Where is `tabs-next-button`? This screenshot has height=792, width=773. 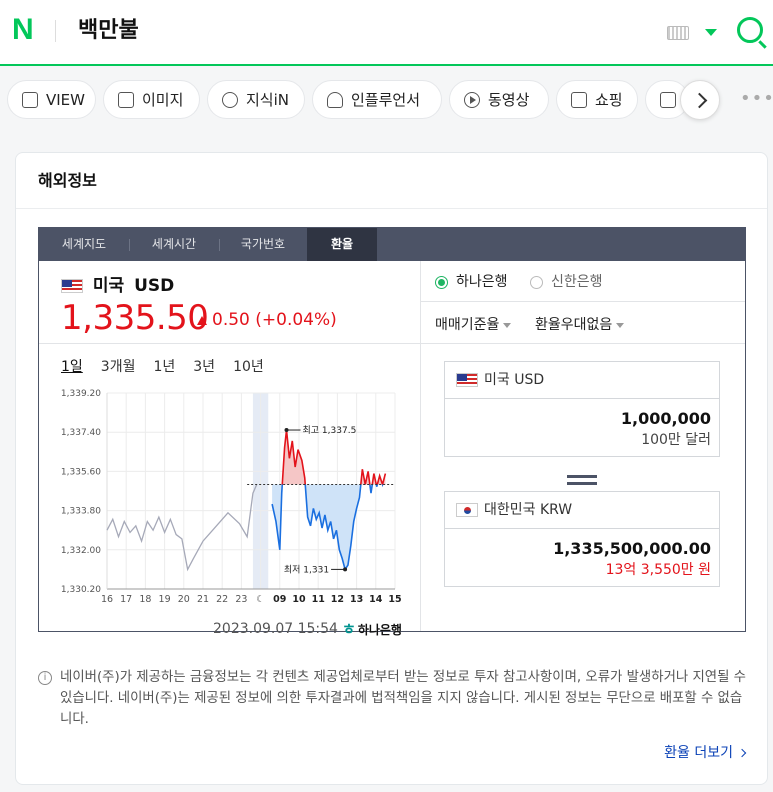 tabs-next-button is located at coordinates (700, 100).